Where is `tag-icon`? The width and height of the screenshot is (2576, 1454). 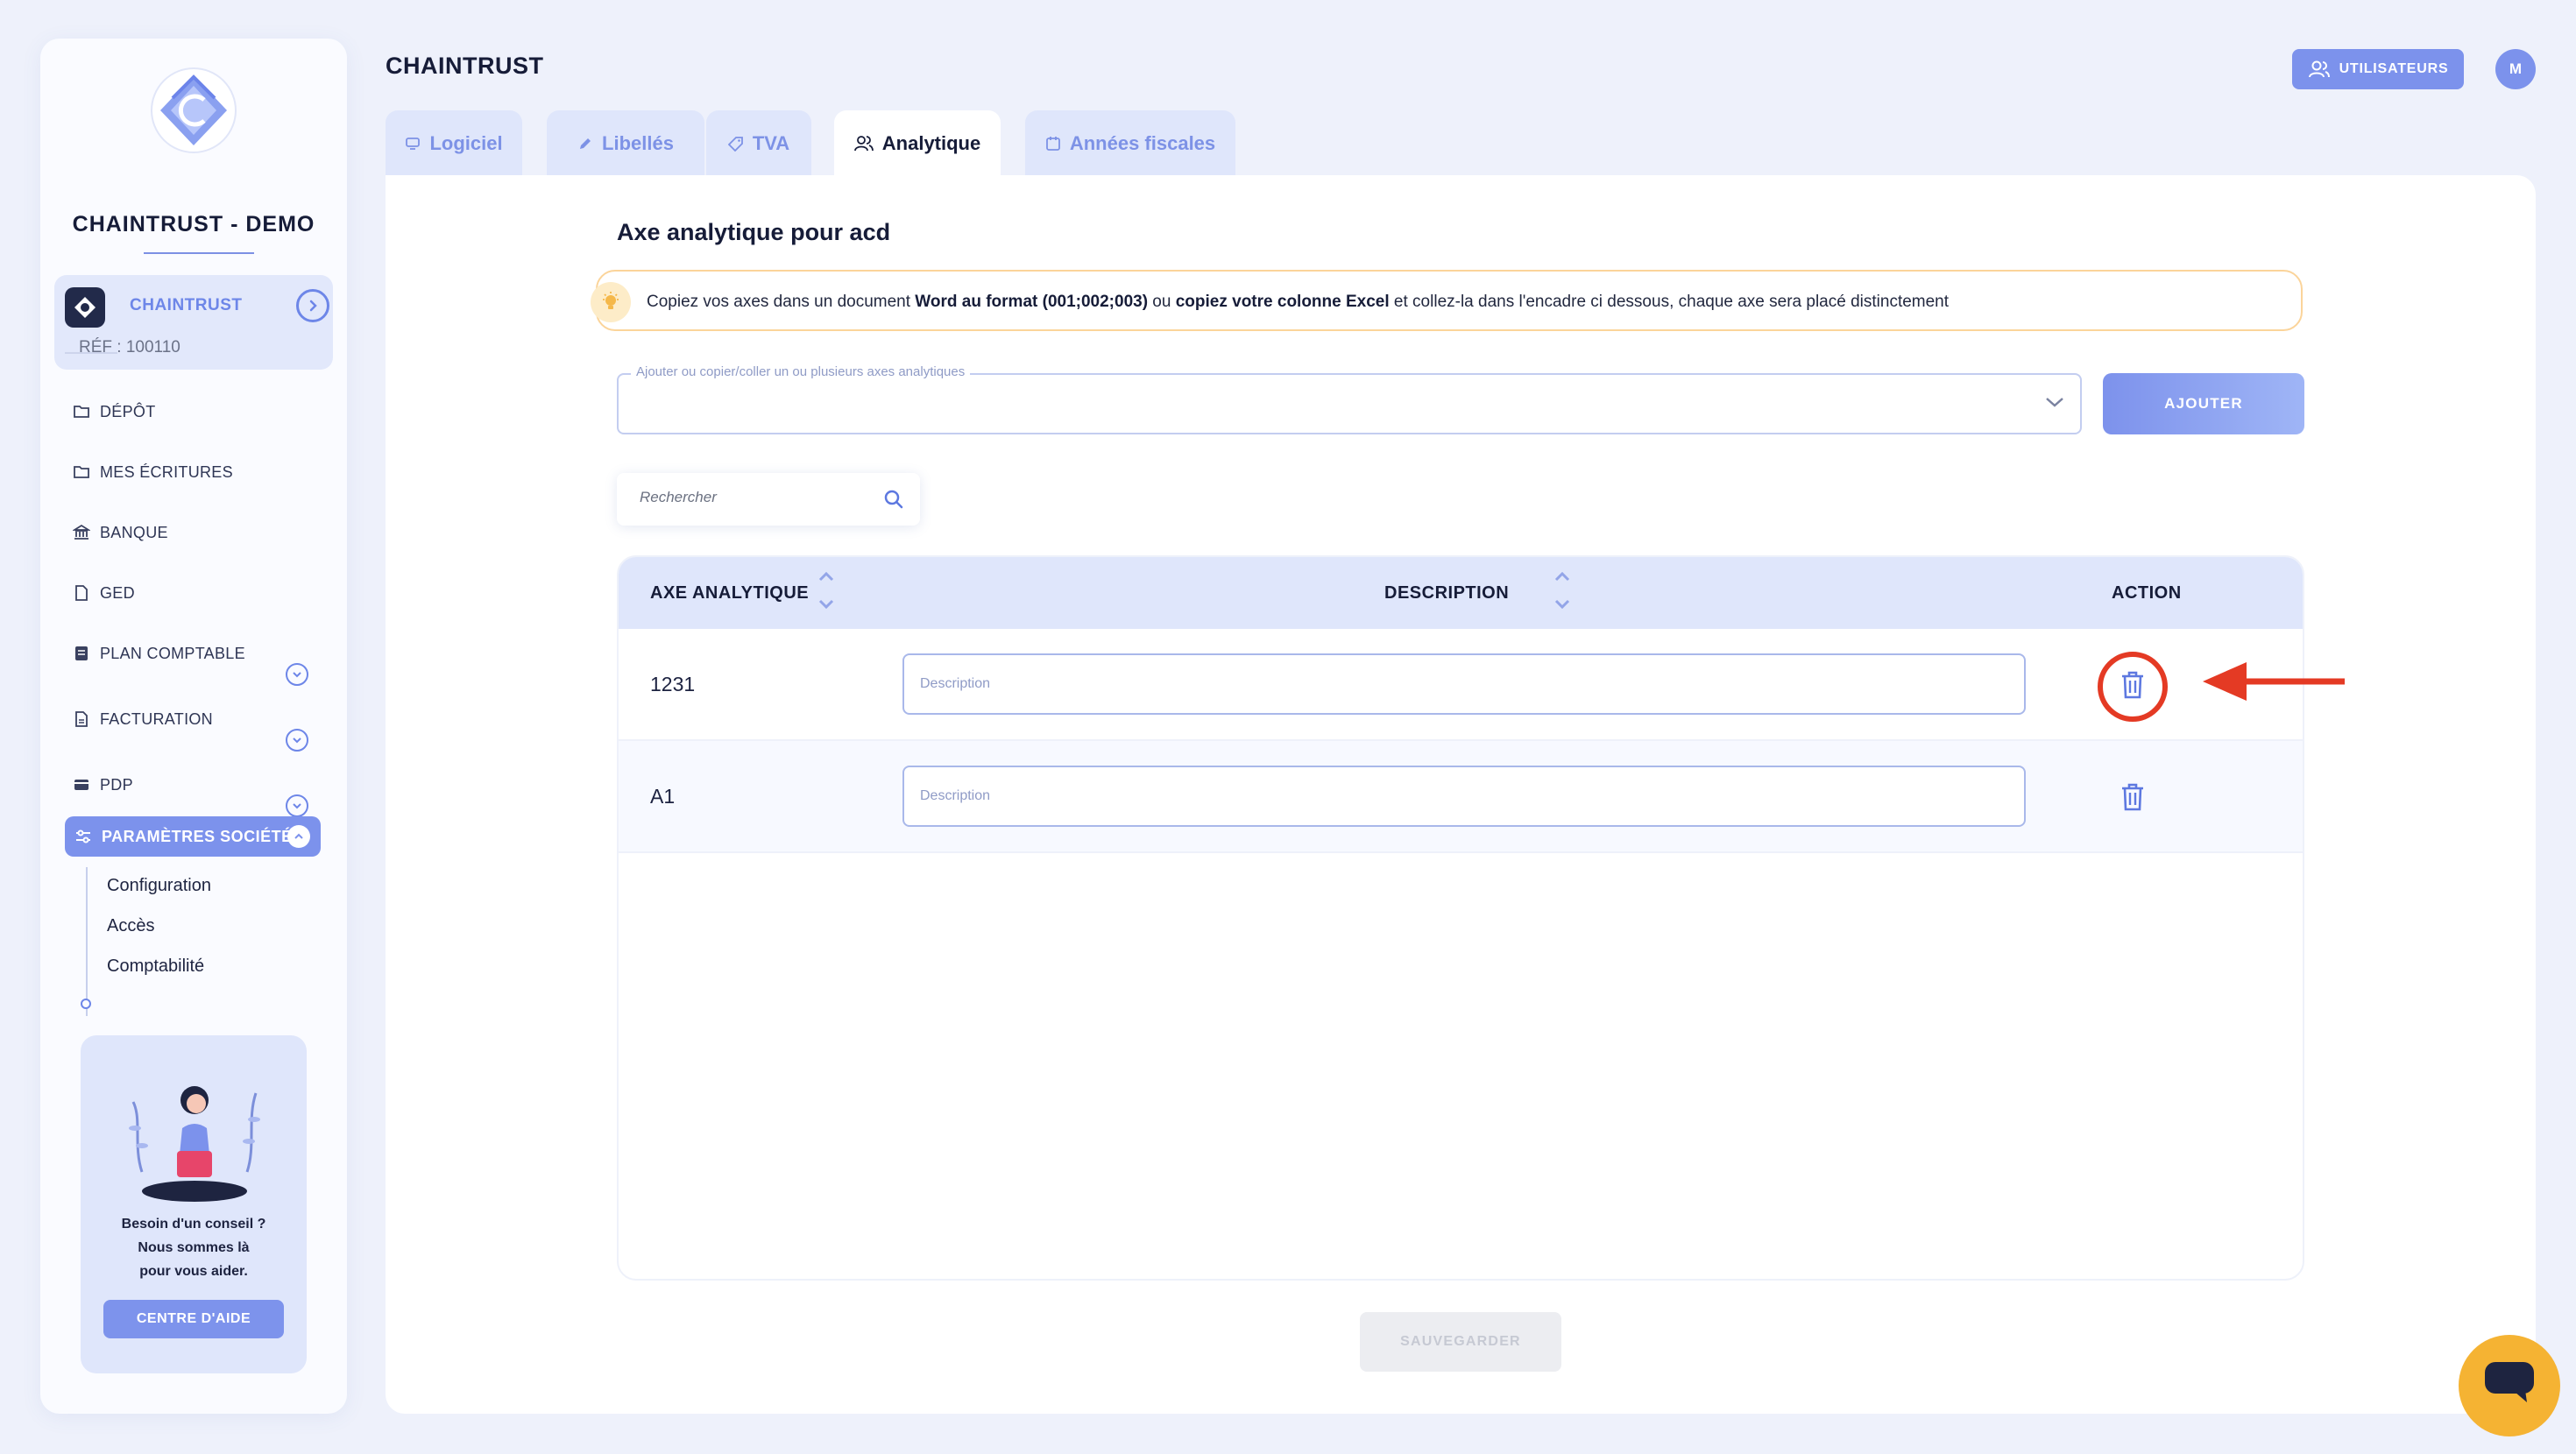
tag-icon is located at coordinates (735, 144).